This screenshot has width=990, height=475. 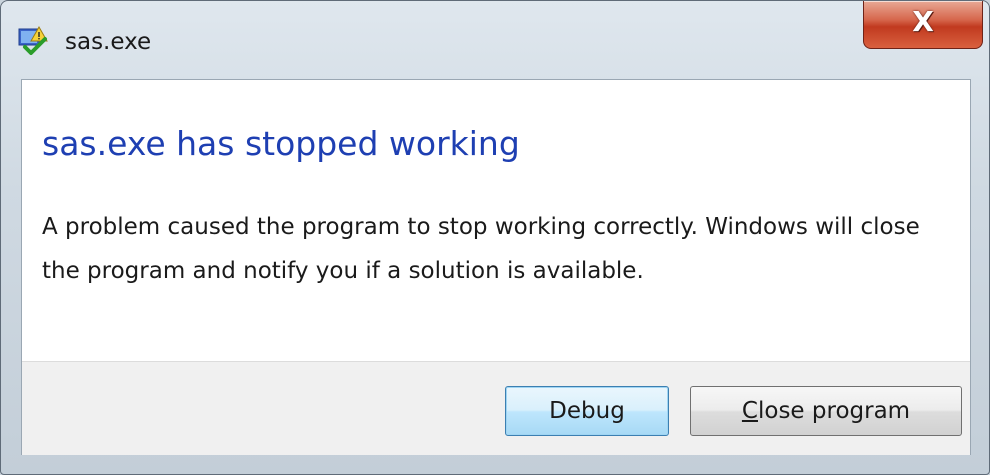 I want to click on debug-button: Debug, so click(x=587, y=411).